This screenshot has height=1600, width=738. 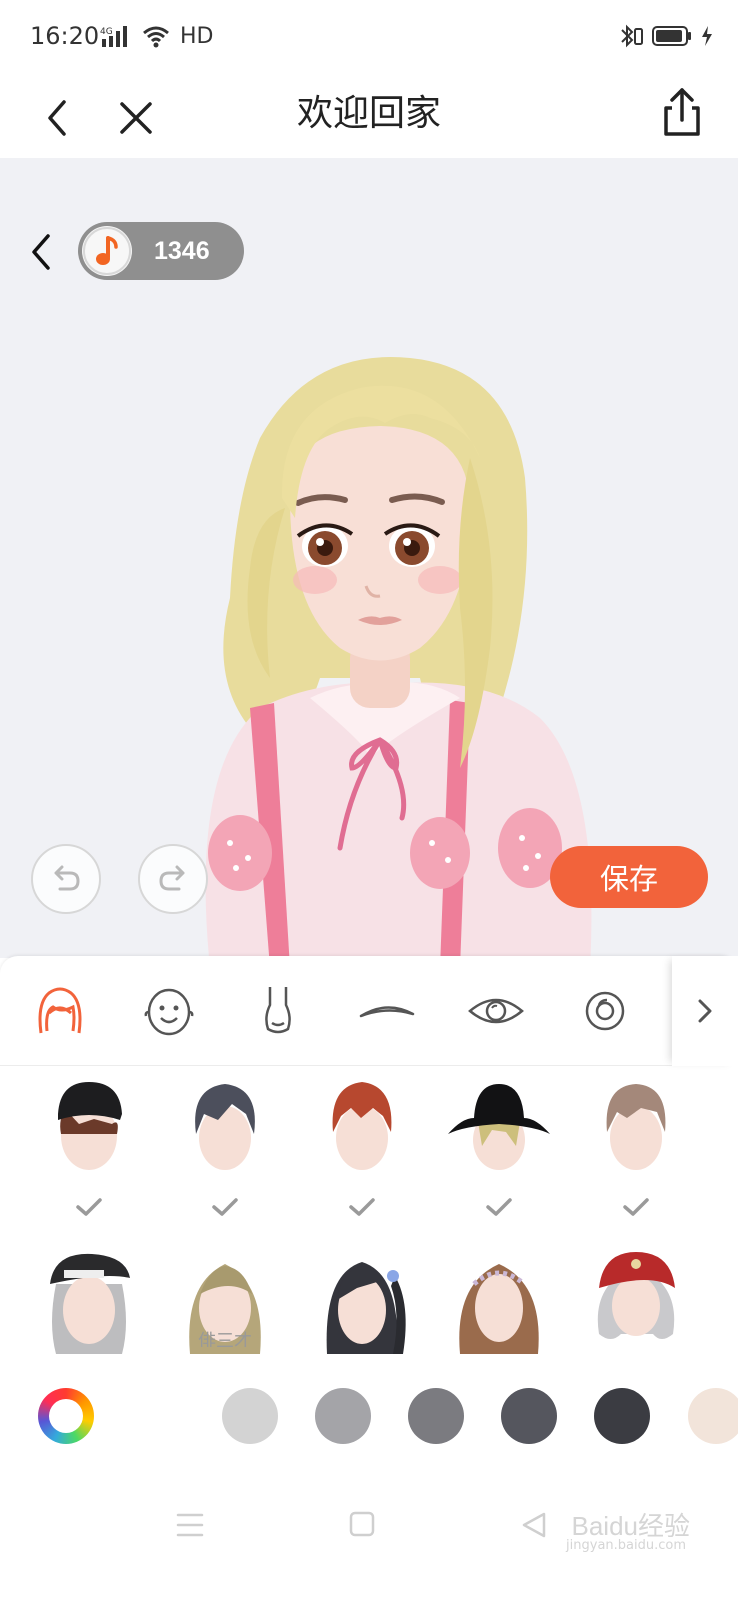 I want to click on stage-back-button, so click(x=42, y=252).